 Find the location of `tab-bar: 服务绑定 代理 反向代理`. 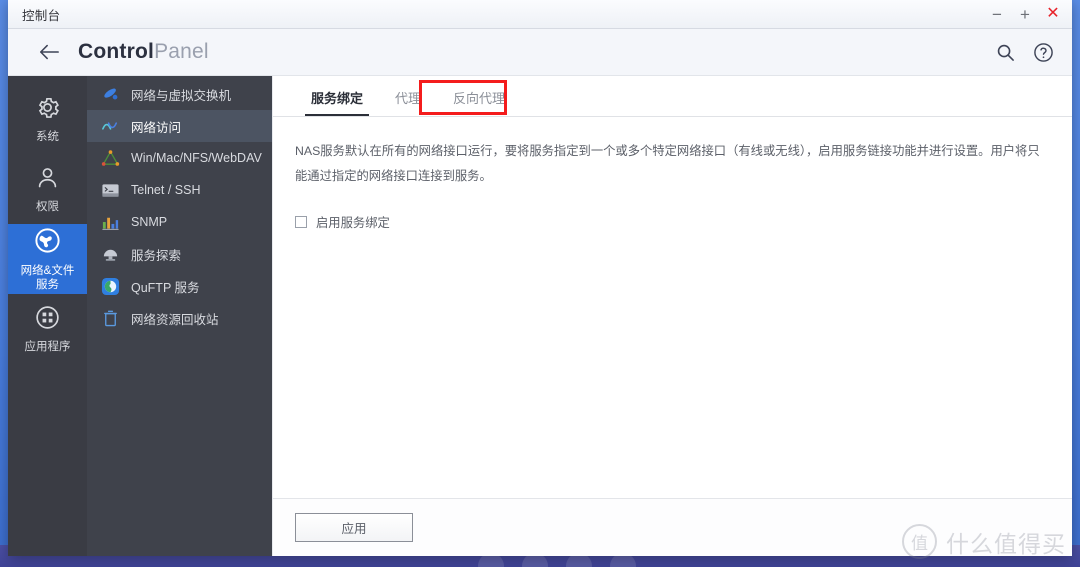

tab-bar: 服务绑定 代理 反向代理 is located at coordinates (672, 96).